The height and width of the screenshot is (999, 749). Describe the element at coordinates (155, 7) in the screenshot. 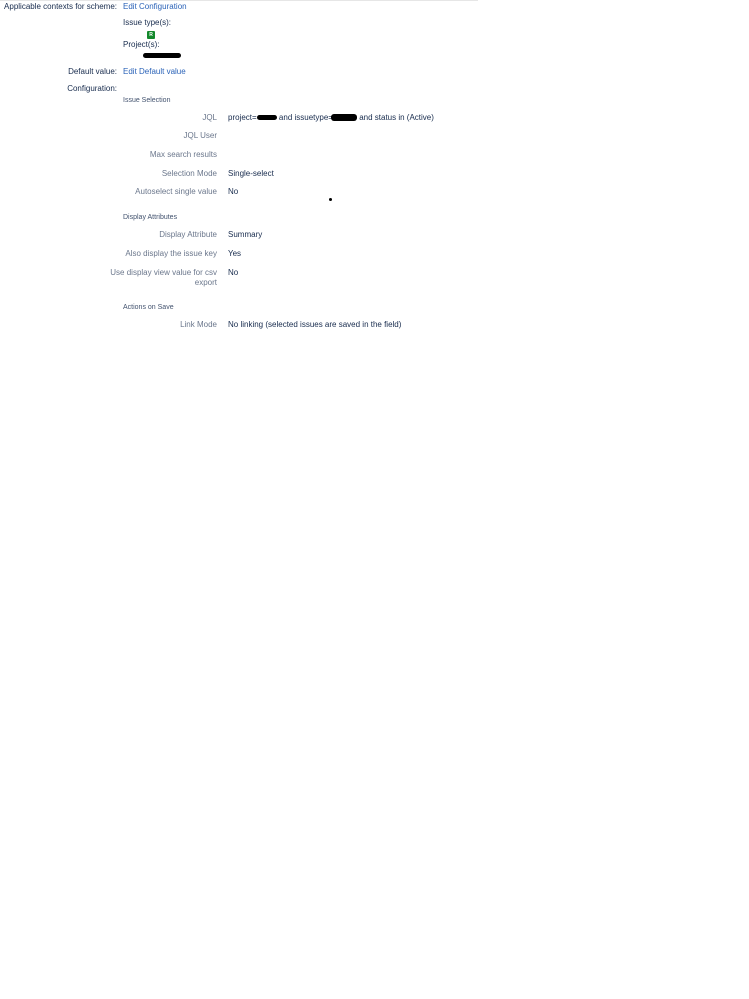

I see `edit-configuration-link: Edit Configuration` at that location.